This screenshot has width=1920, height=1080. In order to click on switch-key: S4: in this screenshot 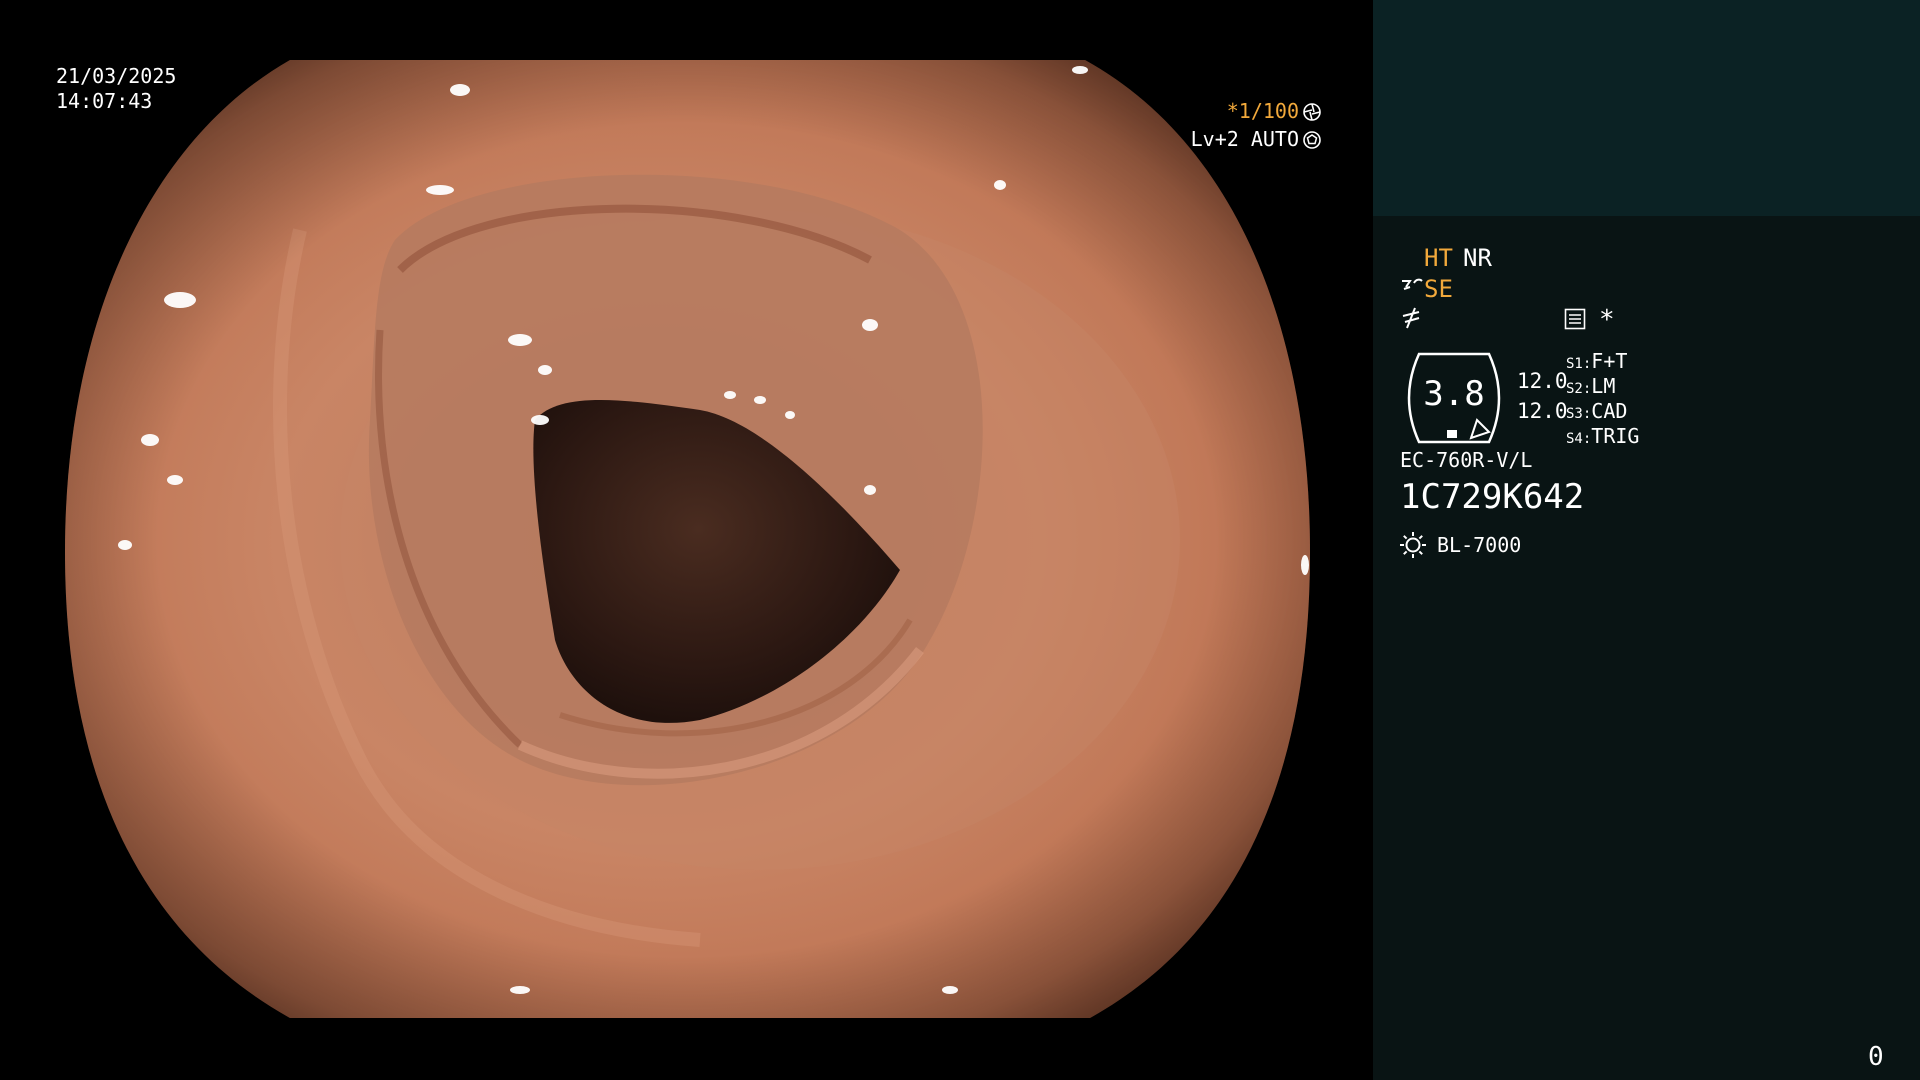, I will do `click(1579, 439)`.